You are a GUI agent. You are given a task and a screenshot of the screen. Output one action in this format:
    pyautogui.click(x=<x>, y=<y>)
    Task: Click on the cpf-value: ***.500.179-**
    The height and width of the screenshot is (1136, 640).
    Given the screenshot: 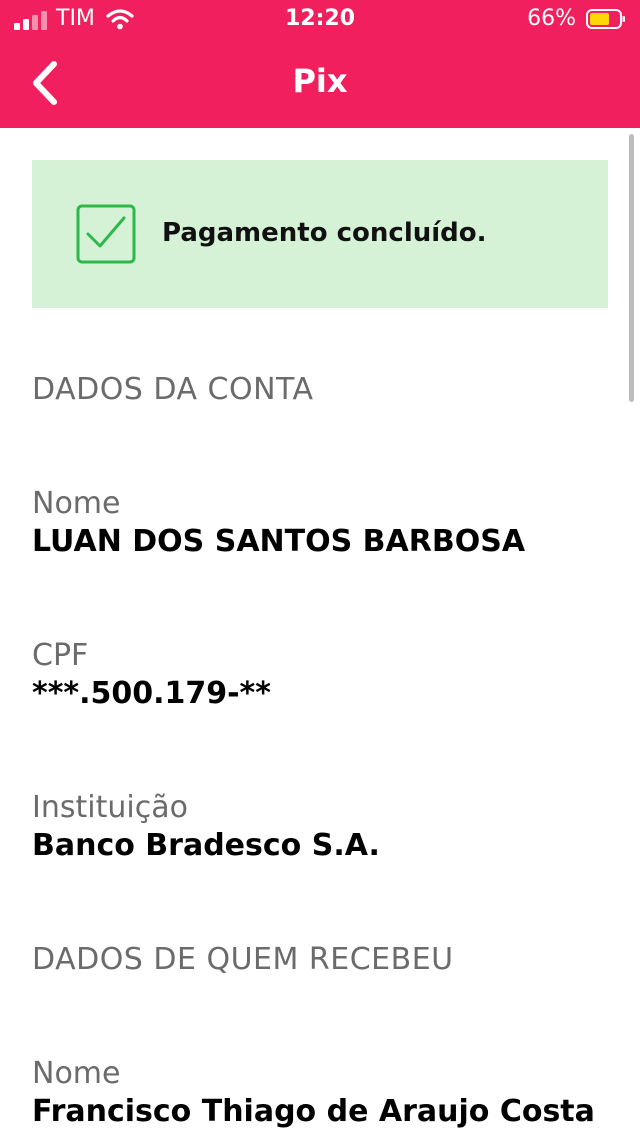 What is the action you would take?
    pyautogui.click(x=151, y=693)
    